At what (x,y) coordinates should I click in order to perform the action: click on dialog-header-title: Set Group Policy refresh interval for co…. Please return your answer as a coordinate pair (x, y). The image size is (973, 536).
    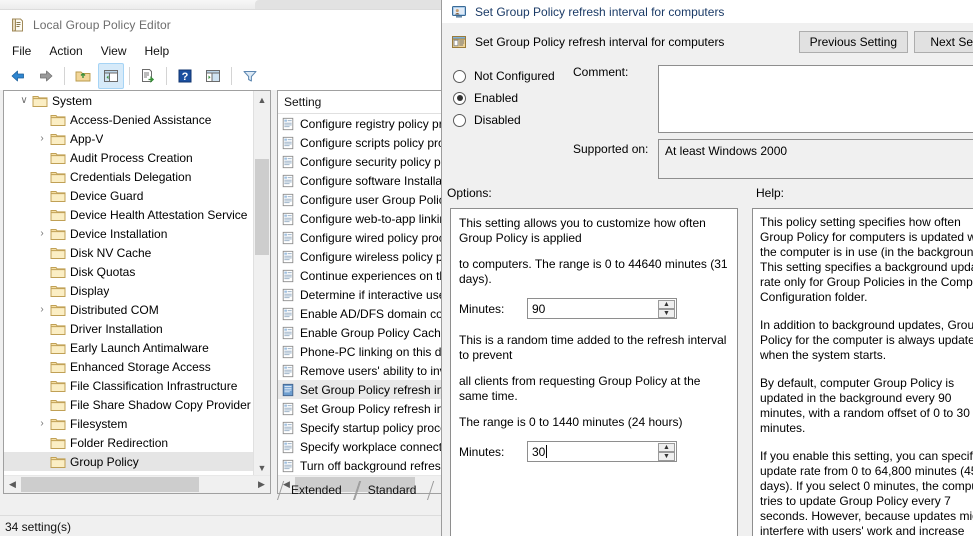
    Looking at the image, I should click on (600, 41).